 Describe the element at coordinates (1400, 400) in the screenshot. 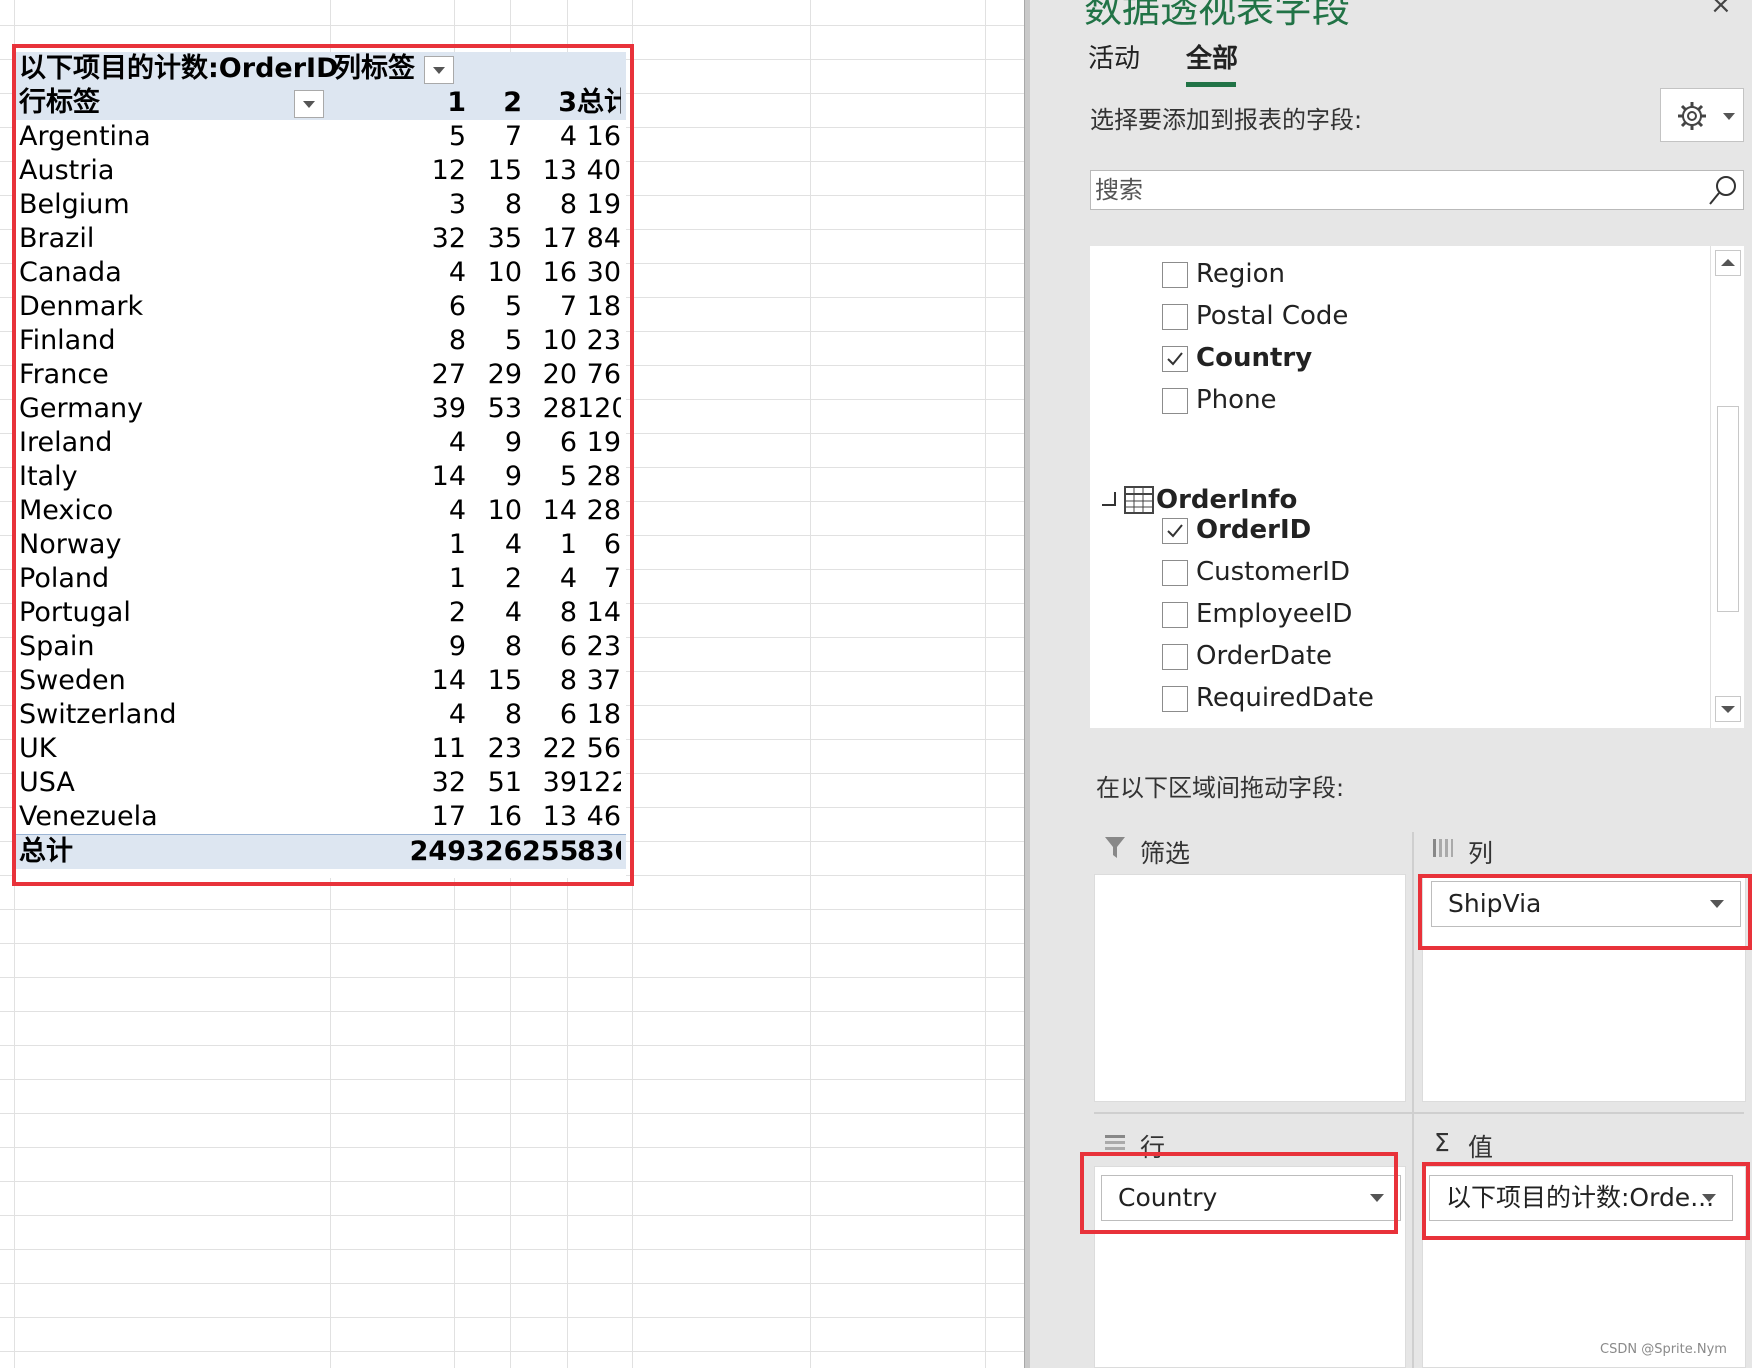

I see `field-item: Phone` at that location.